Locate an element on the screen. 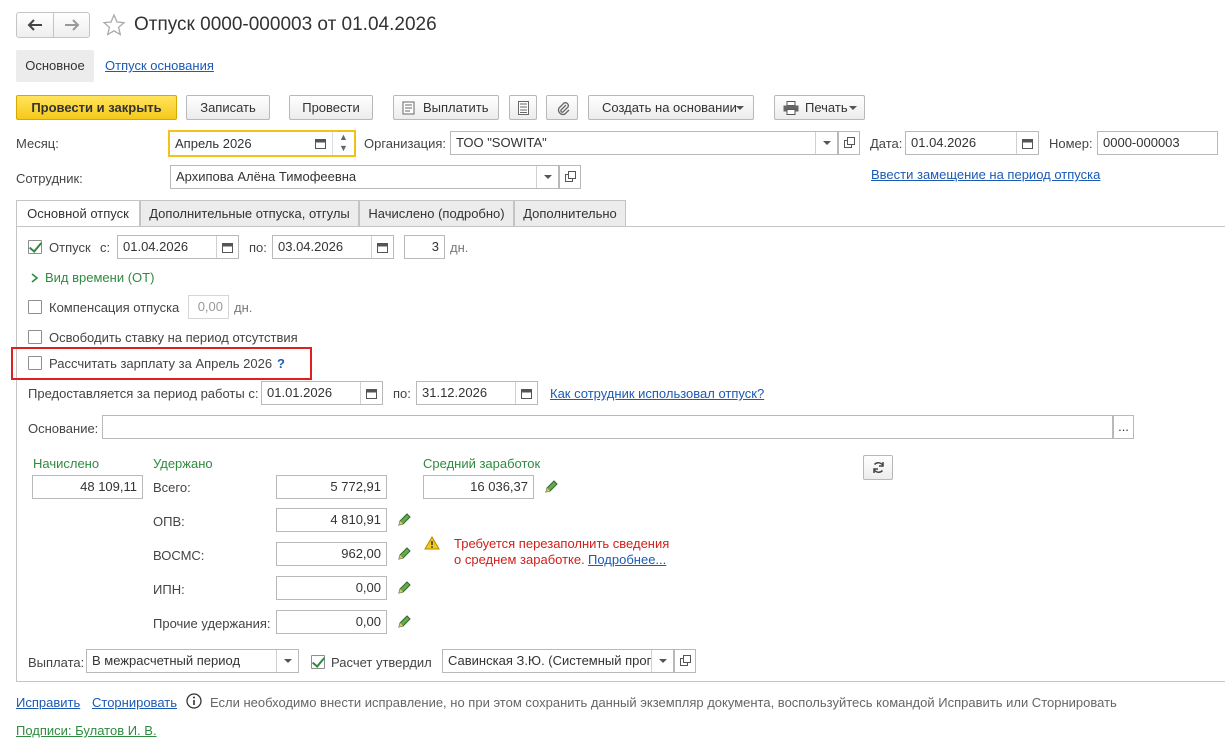 This screenshot has height=747, width=1225. list-icon is located at coordinates (523, 108).